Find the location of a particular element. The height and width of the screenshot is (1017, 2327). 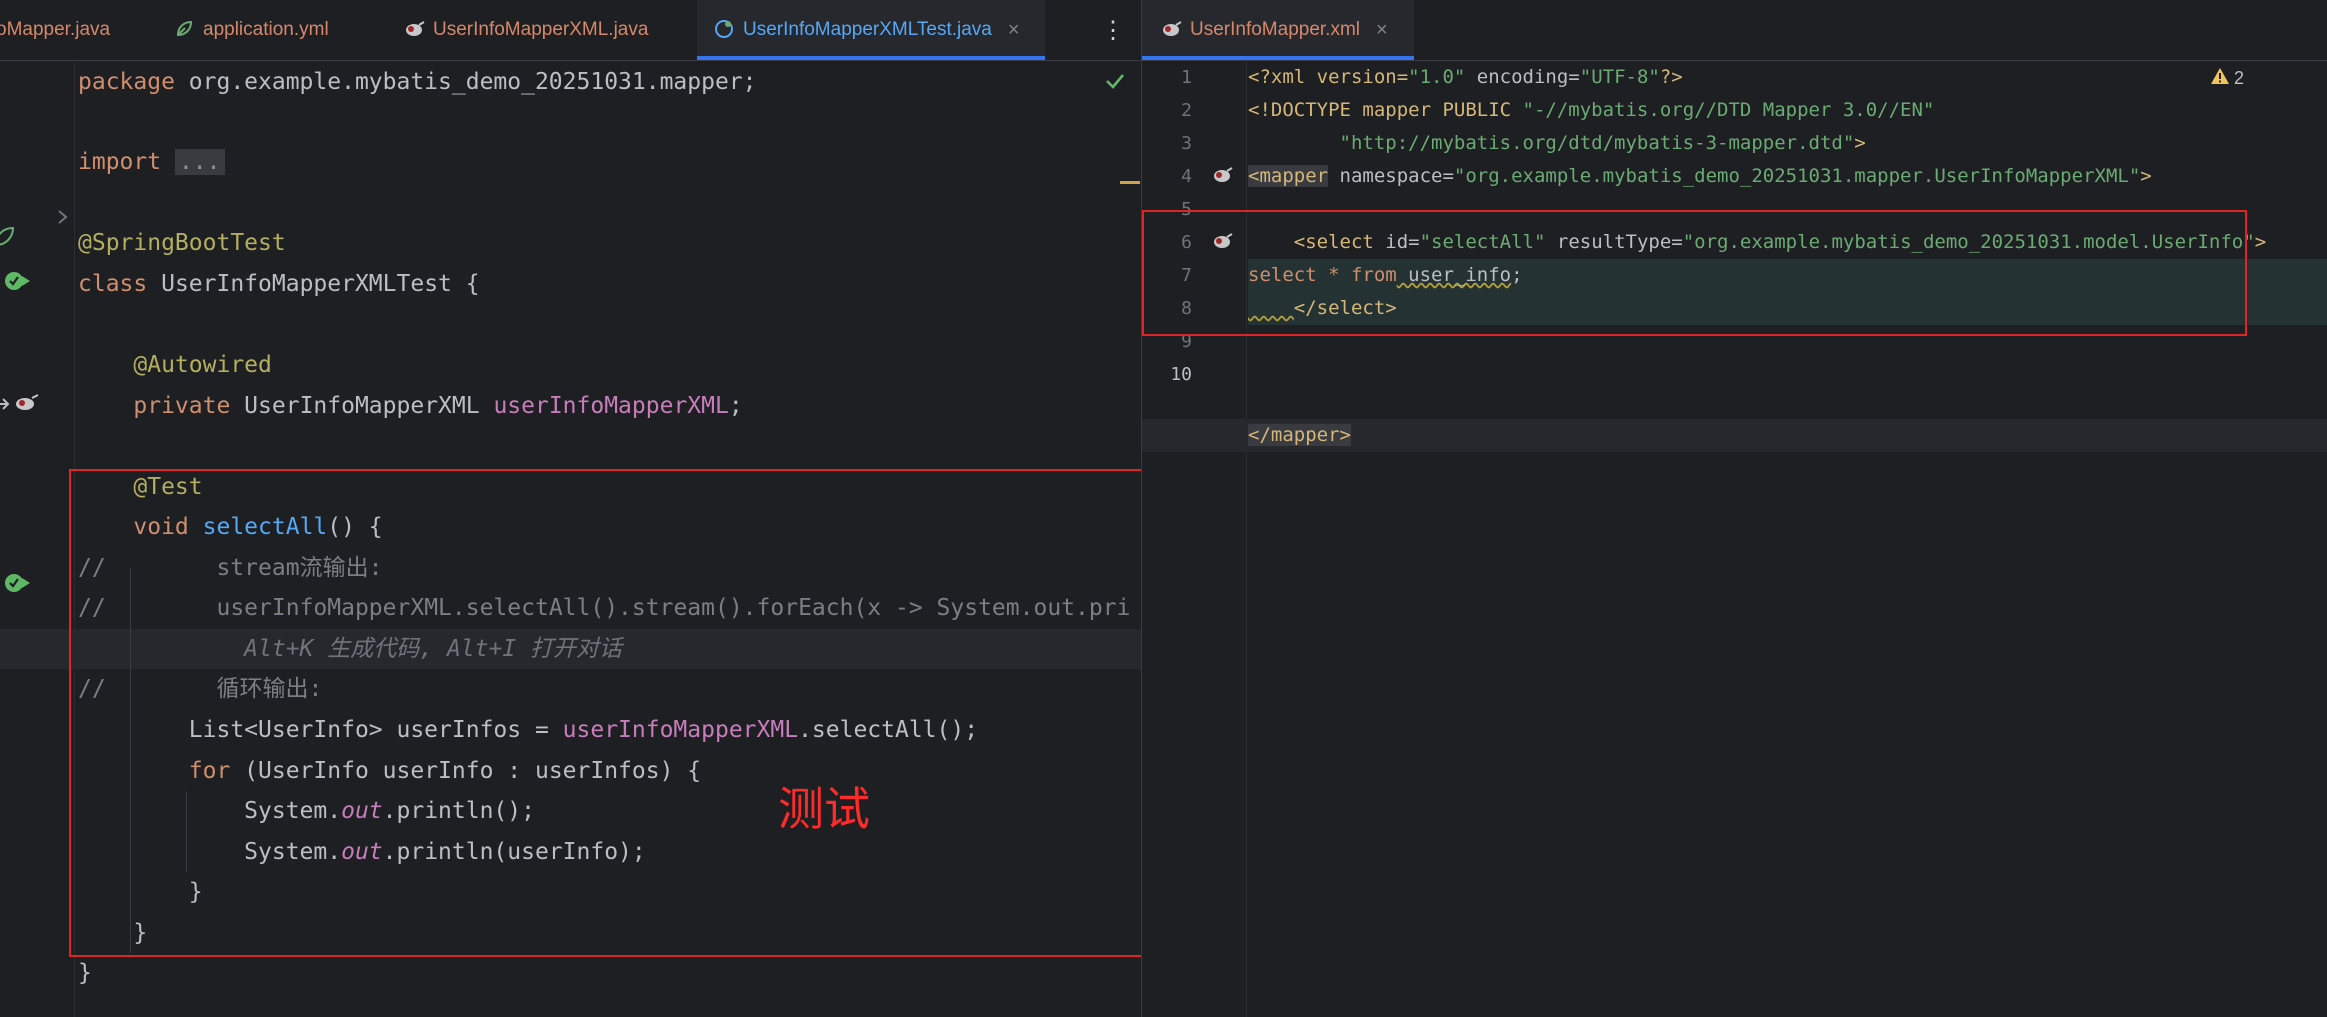

tab-userinfomapper-xml: UserInfoMapper.xml × is located at coordinates (1278, 30).